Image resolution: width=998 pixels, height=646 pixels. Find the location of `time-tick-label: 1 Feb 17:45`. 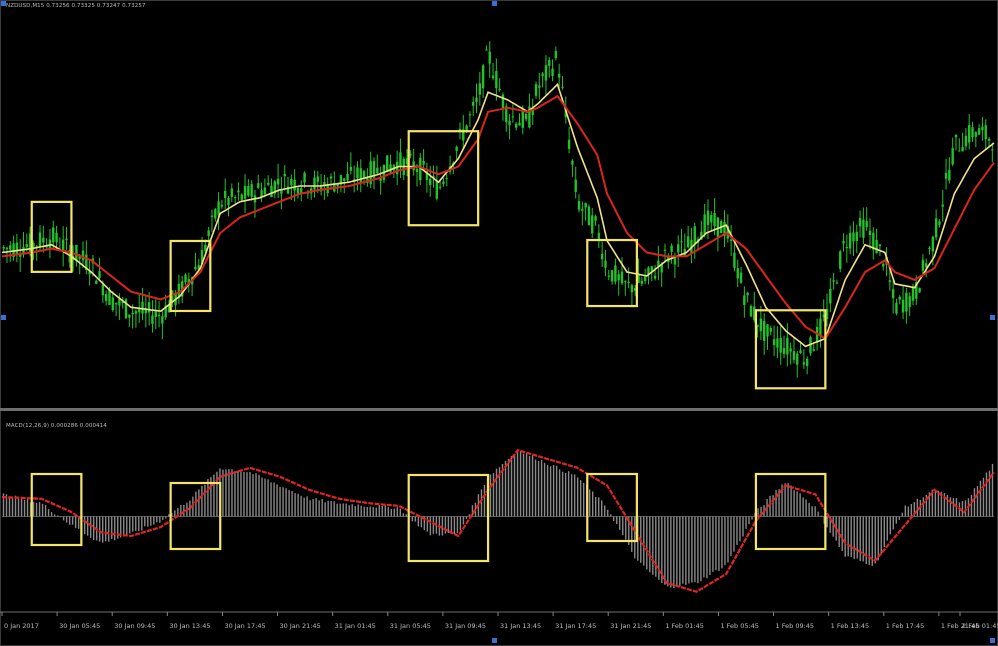

time-tick-label: 1 Feb 17:45 is located at coordinates (905, 626).